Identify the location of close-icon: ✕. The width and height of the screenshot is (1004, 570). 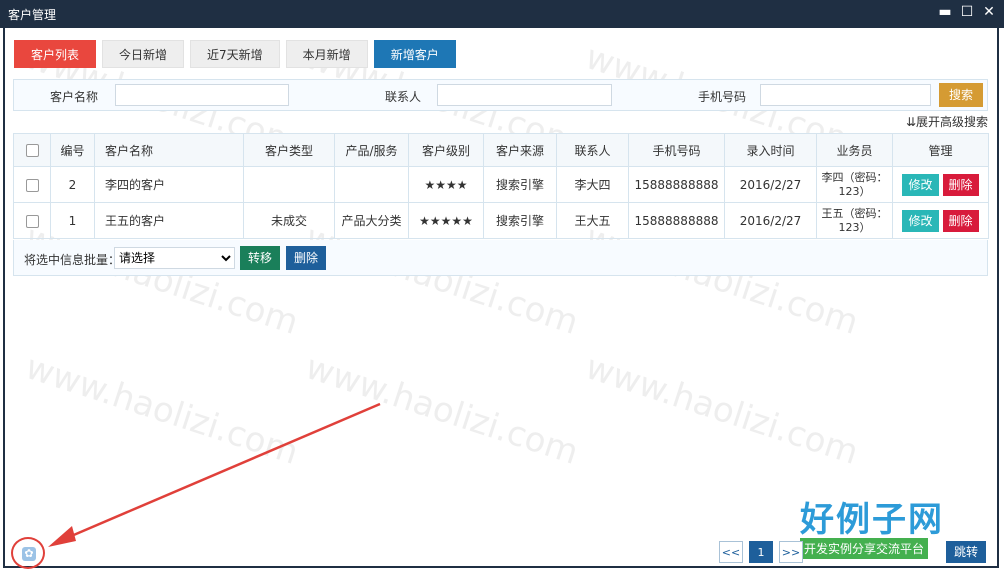
(989, 12).